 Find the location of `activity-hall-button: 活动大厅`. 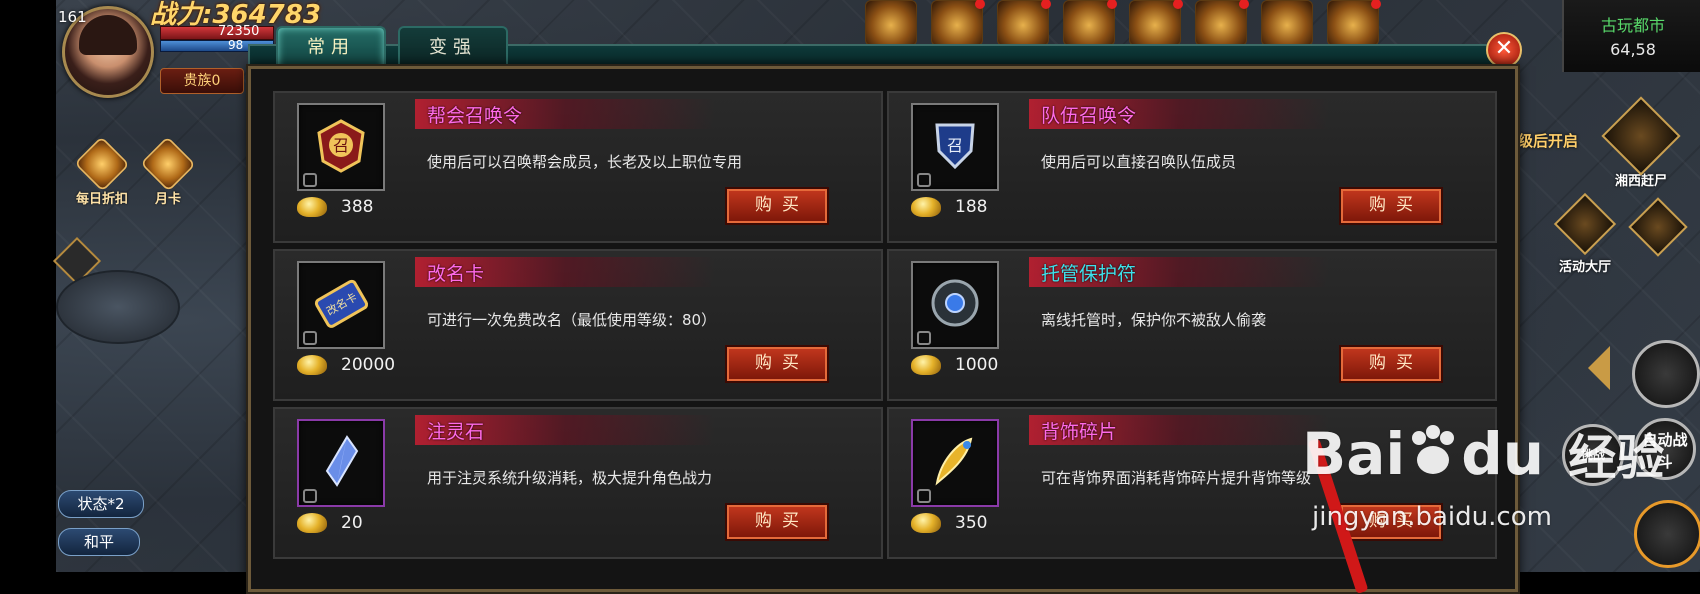

activity-hall-button: 活动大厅 is located at coordinates (1585, 233).